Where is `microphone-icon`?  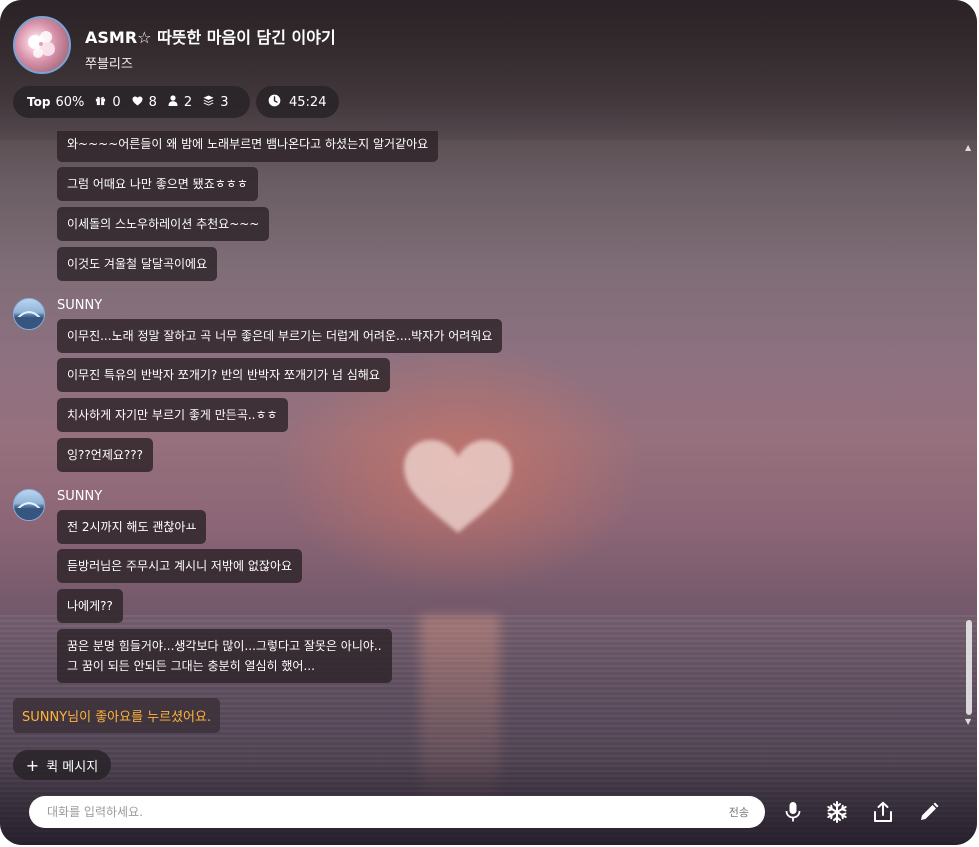
microphone-icon is located at coordinates (793, 812).